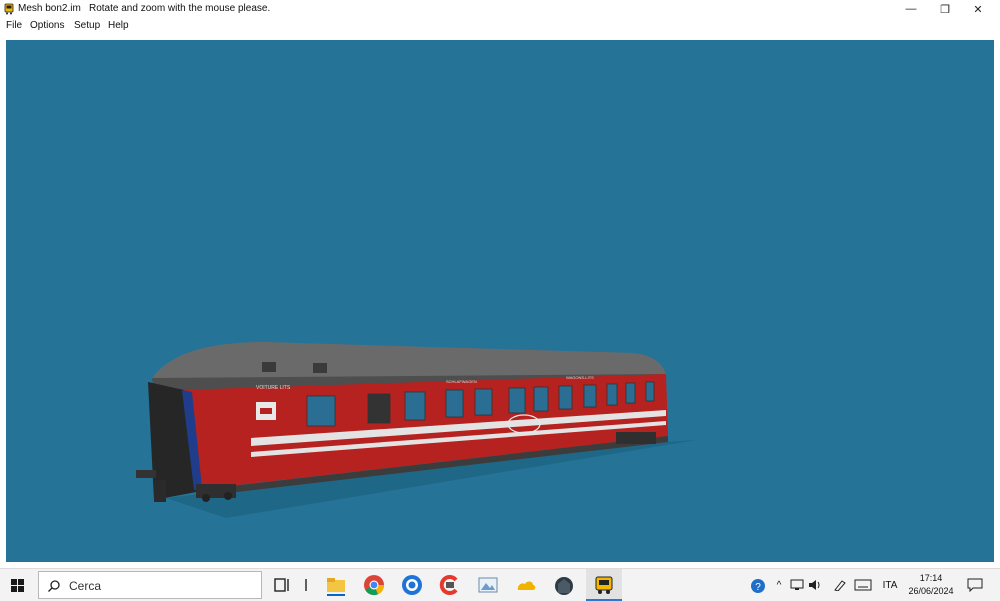 The width and height of the screenshot is (1000, 601). I want to click on side-text-3: WAGONS-LITS, so click(580, 377).